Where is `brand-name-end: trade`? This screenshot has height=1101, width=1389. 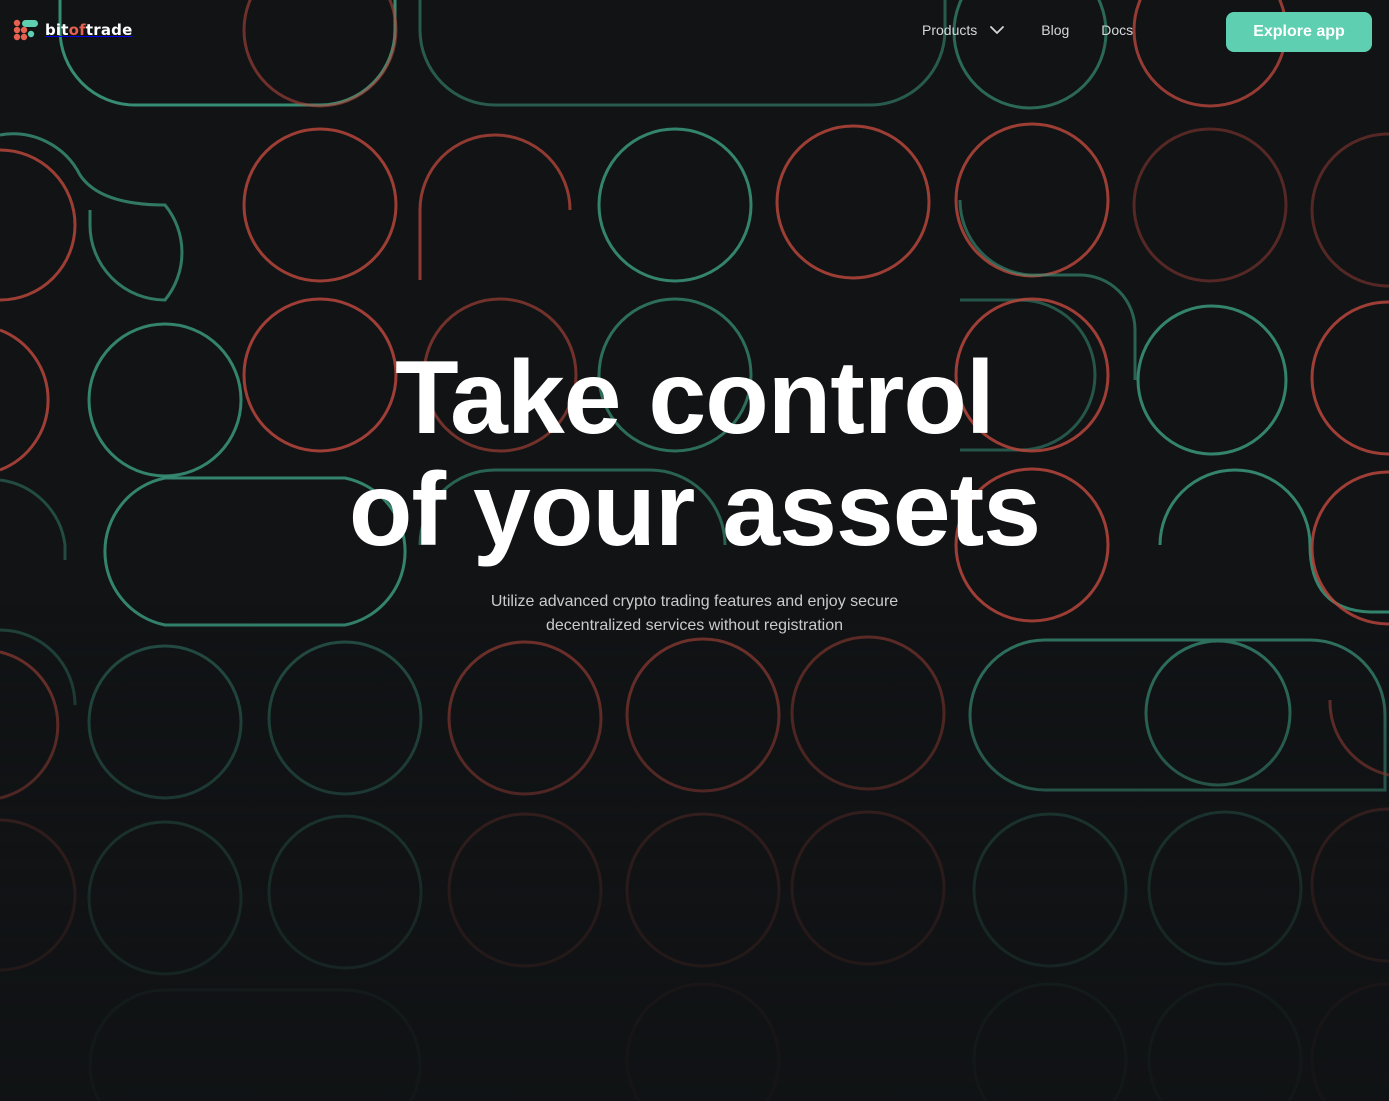
brand-name-end: trade is located at coordinates (109, 30).